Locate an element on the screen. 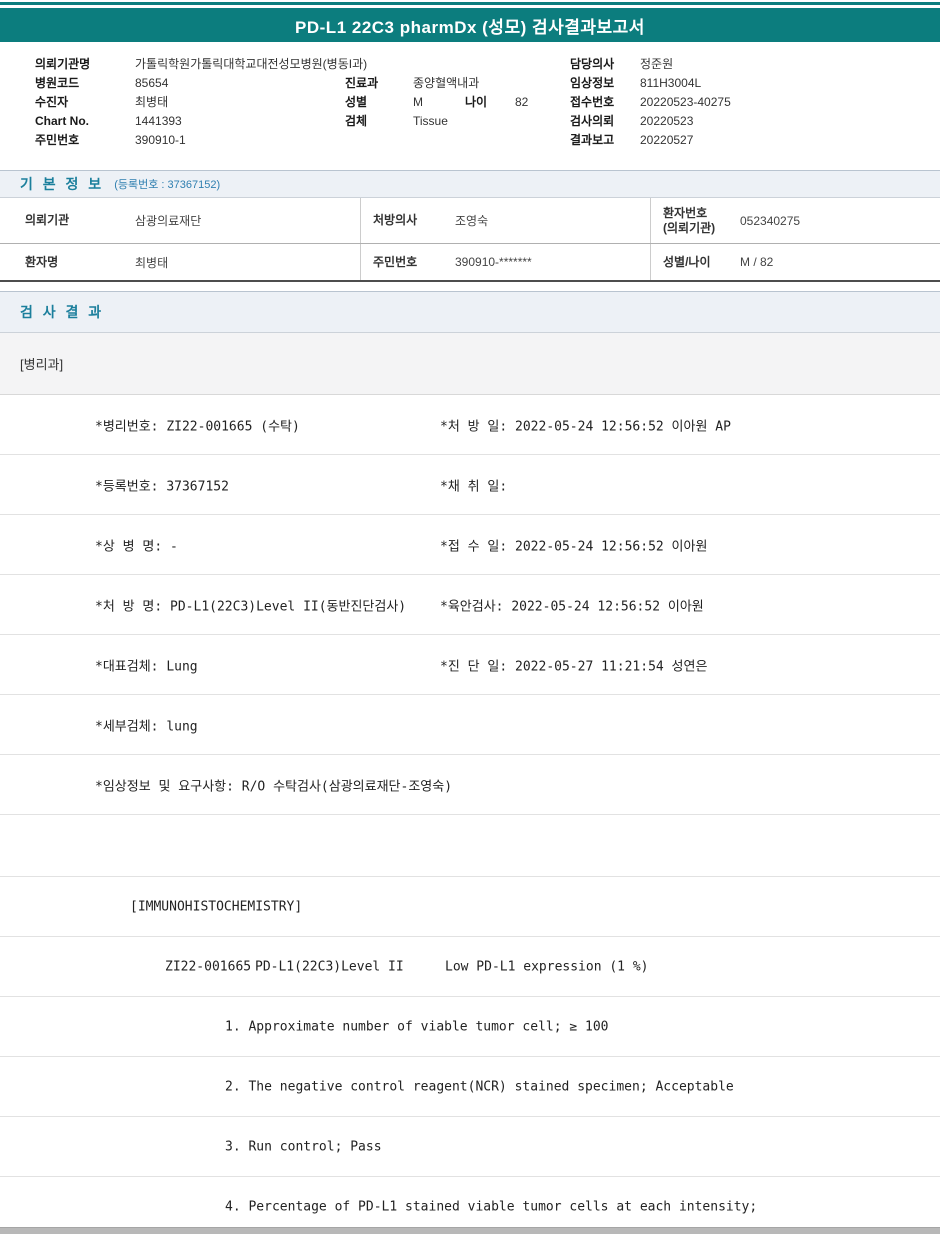 The height and width of the screenshot is (1234, 940). registration-number: (등록번호 : 37367152) is located at coordinates (167, 185).